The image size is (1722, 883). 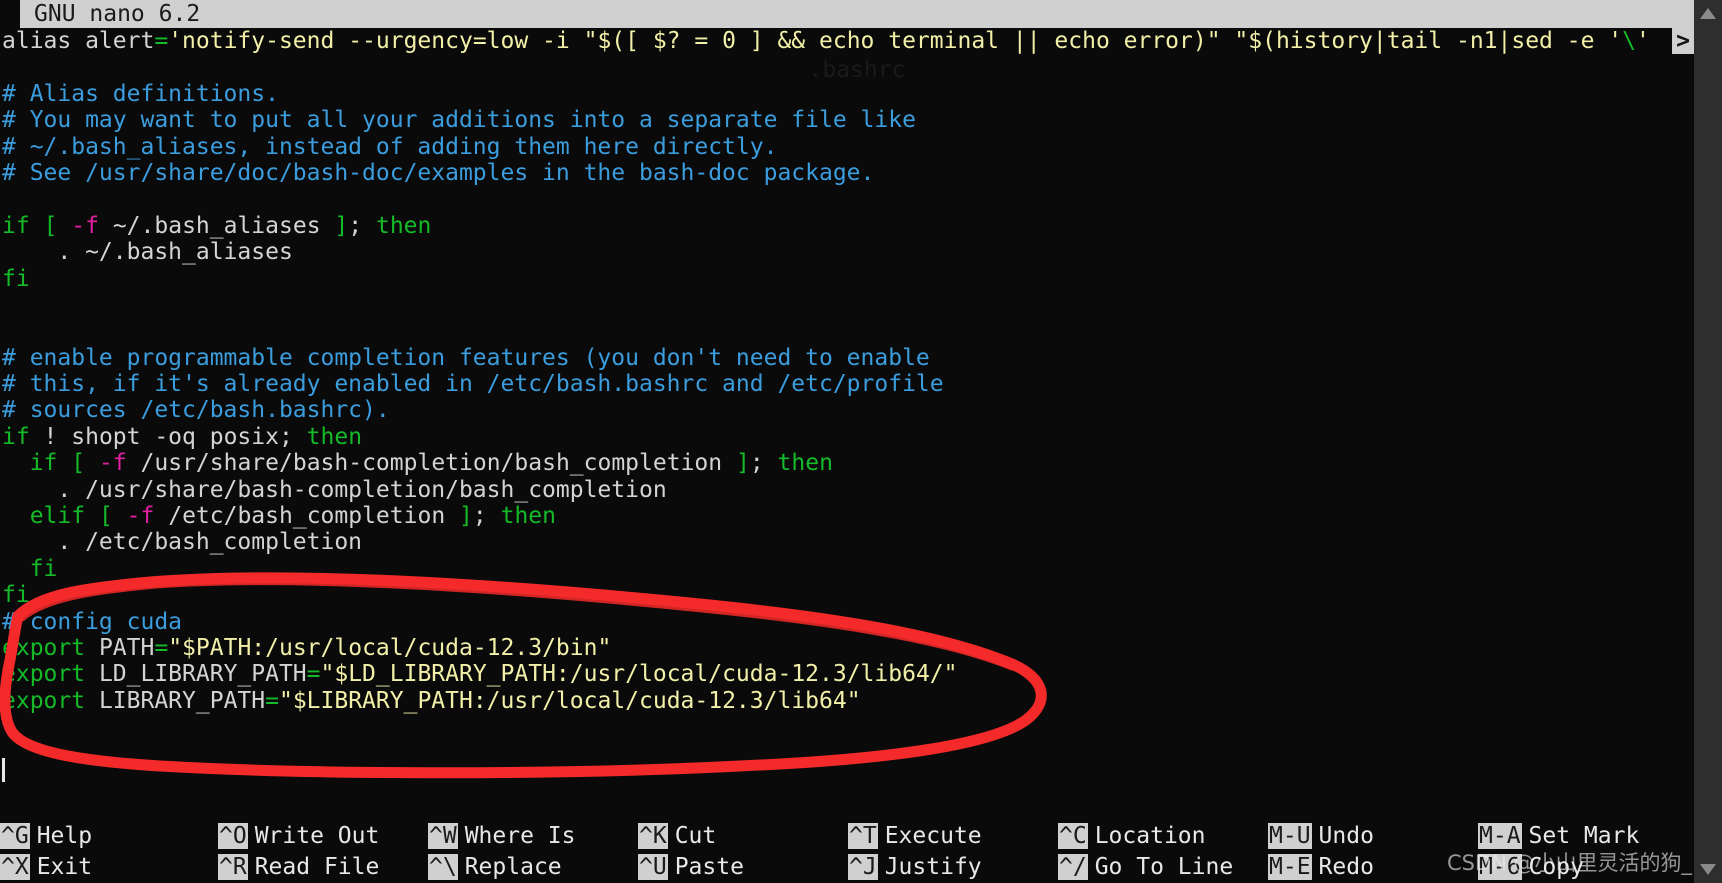 What do you see at coordinates (443, 836) in the screenshot?
I see `help-key: ^W` at bounding box center [443, 836].